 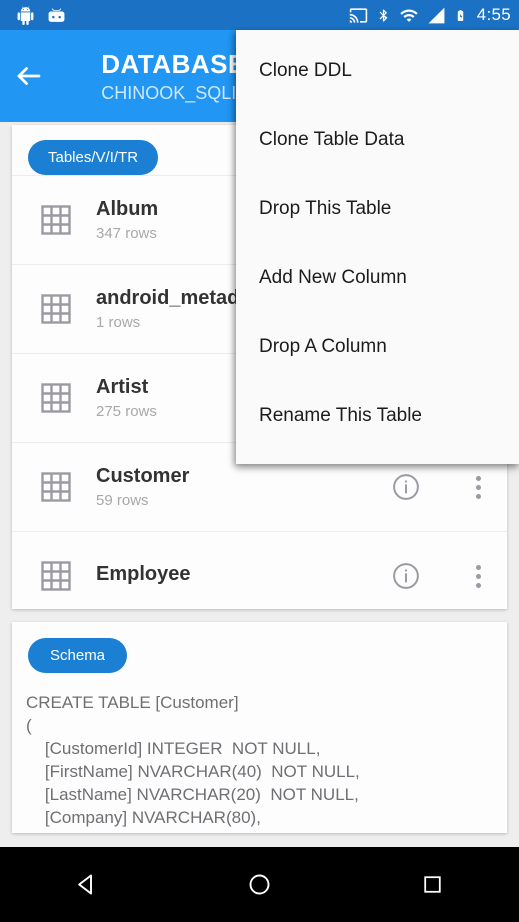 What do you see at coordinates (122, 387) in the screenshot?
I see `table-row-name: Artist` at bounding box center [122, 387].